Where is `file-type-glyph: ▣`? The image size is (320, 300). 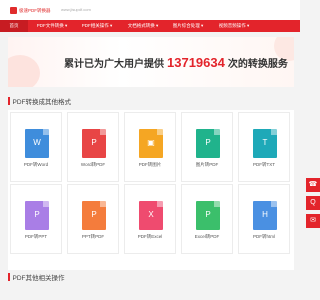 file-type-glyph: ▣ is located at coordinates (151, 142).